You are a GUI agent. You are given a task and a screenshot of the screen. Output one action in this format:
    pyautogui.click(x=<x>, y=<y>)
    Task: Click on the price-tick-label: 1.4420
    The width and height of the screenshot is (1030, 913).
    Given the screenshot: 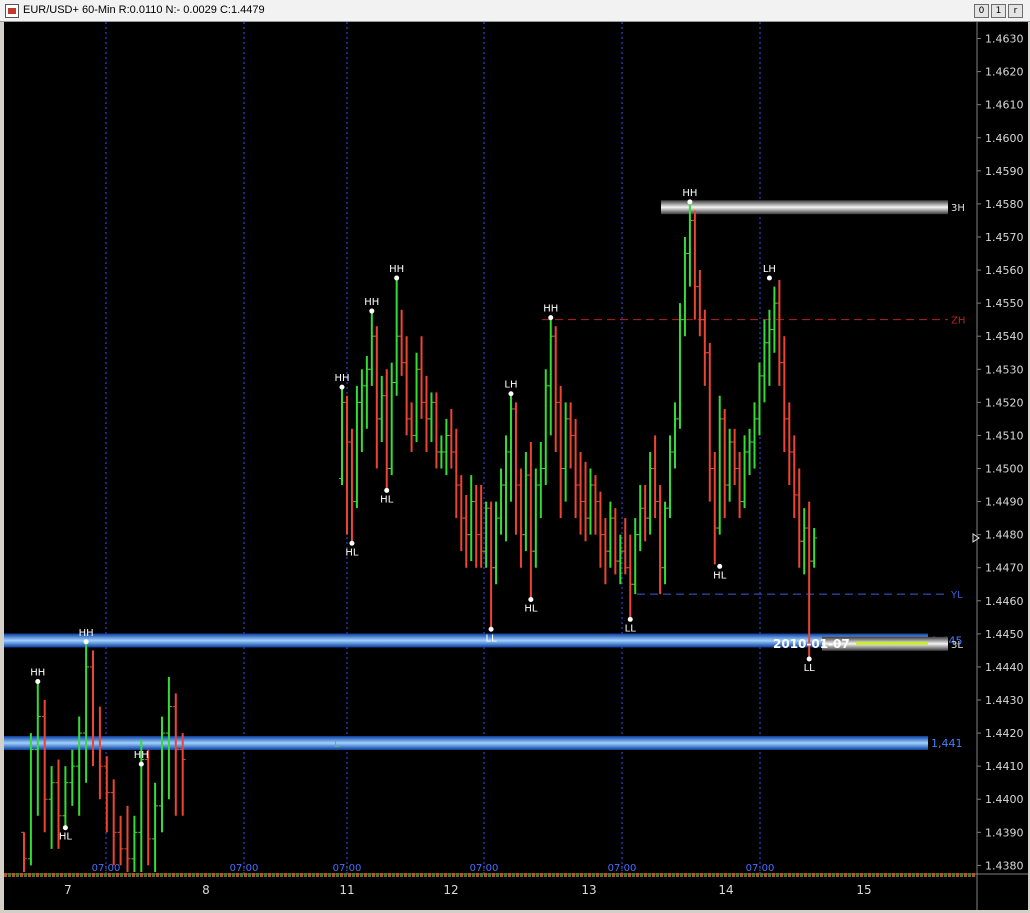 What is the action you would take?
    pyautogui.click(x=1004, y=733)
    